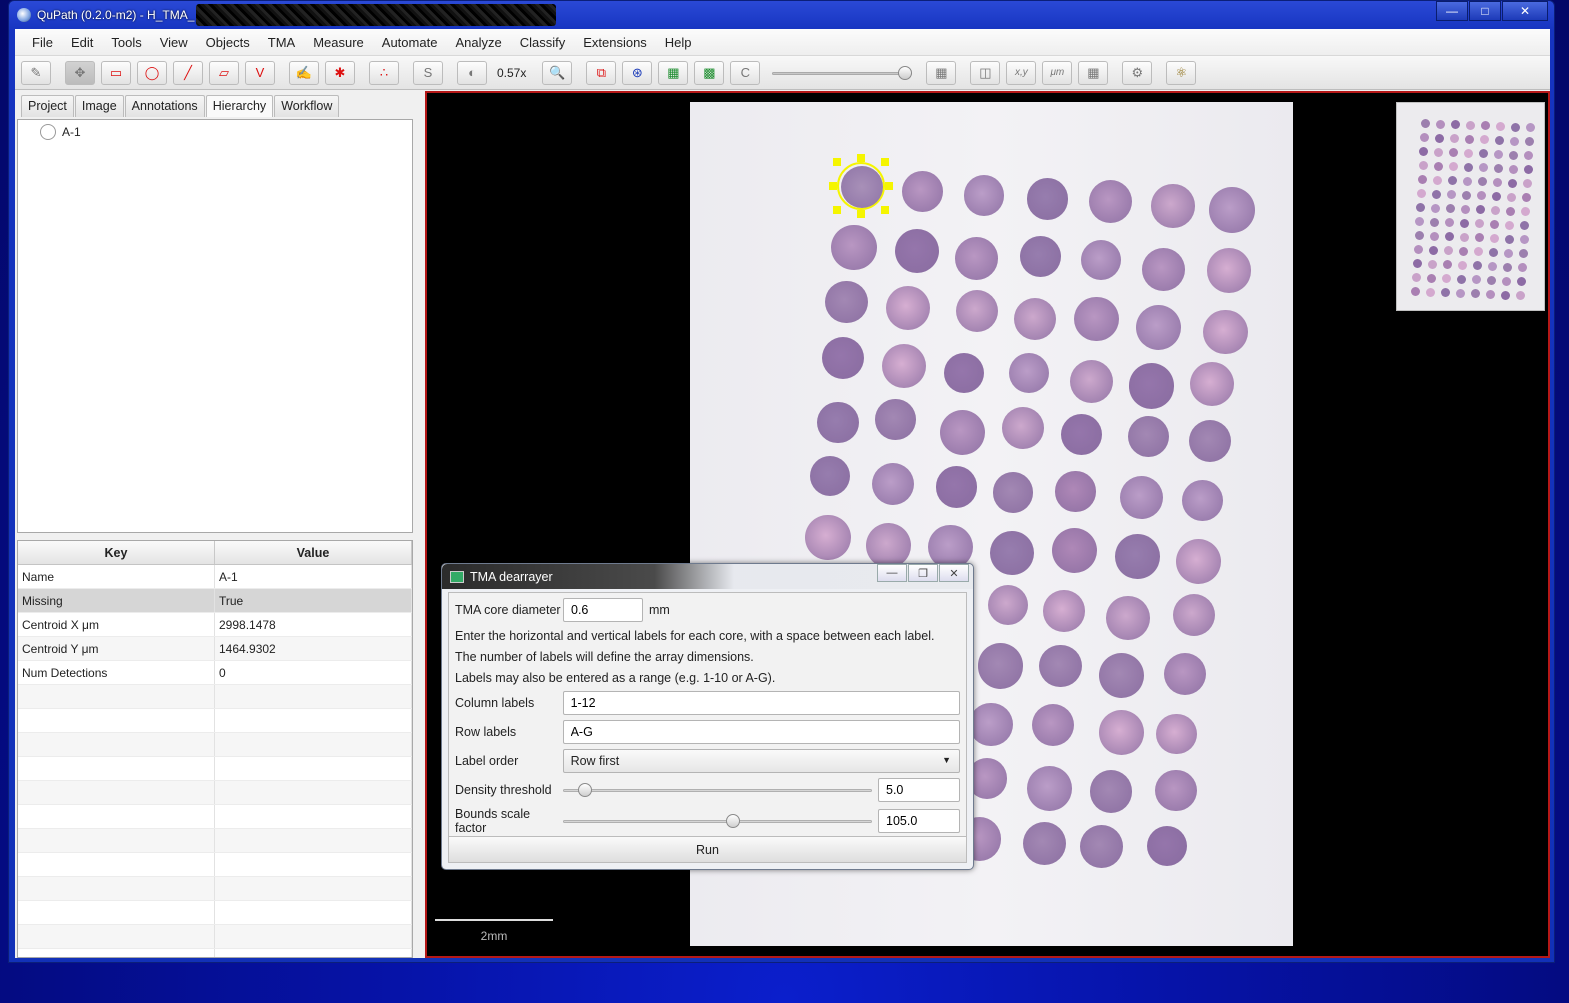  What do you see at coordinates (761, 761) in the screenshot?
I see `label-order-dropdown: Row first ▼` at bounding box center [761, 761].